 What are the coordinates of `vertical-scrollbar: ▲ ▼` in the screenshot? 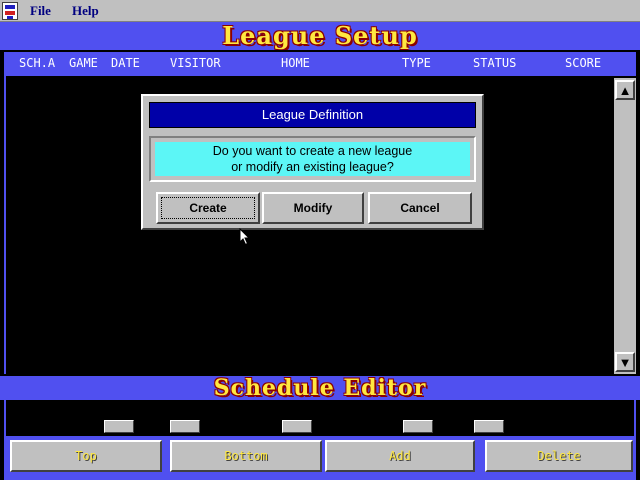 It's located at (625, 226).